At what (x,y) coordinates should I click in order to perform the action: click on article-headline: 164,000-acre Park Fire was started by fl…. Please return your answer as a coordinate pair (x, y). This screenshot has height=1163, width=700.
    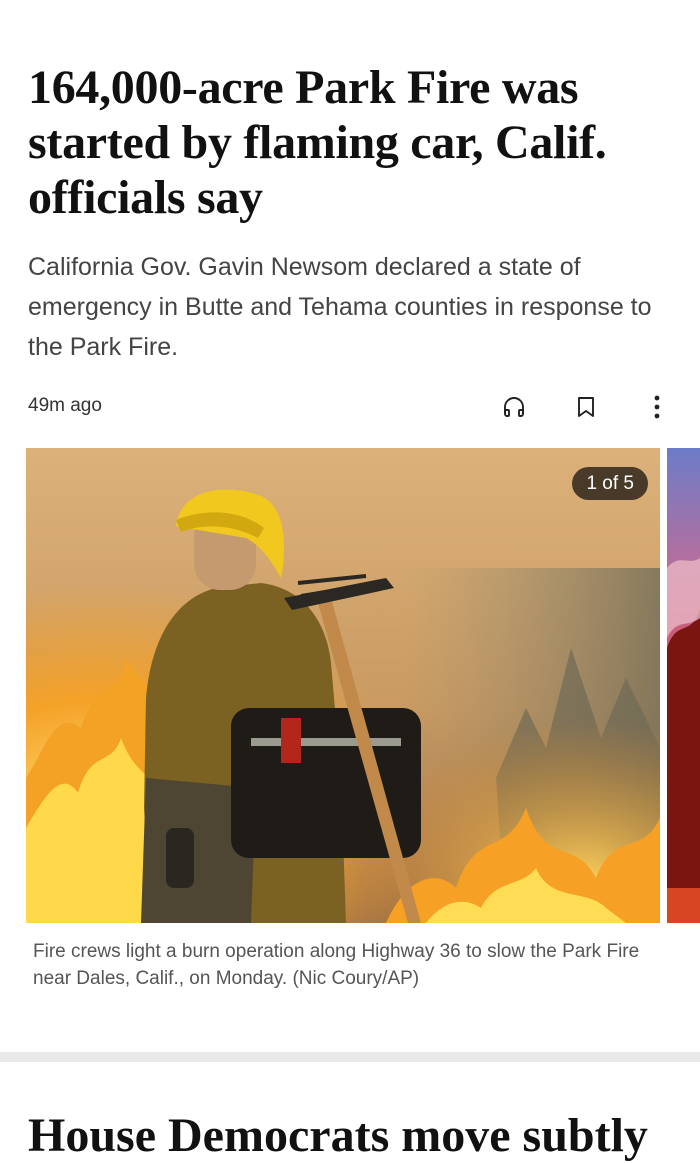
    Looking at the image, I should click on (353, 142).